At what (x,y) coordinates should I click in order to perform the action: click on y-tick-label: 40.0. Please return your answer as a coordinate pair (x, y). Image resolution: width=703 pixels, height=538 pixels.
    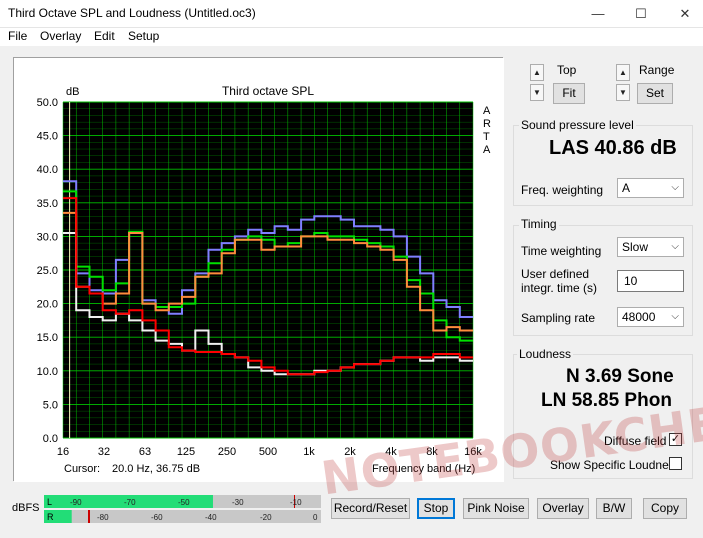
    Looking at the image, I should click on (47, 170).